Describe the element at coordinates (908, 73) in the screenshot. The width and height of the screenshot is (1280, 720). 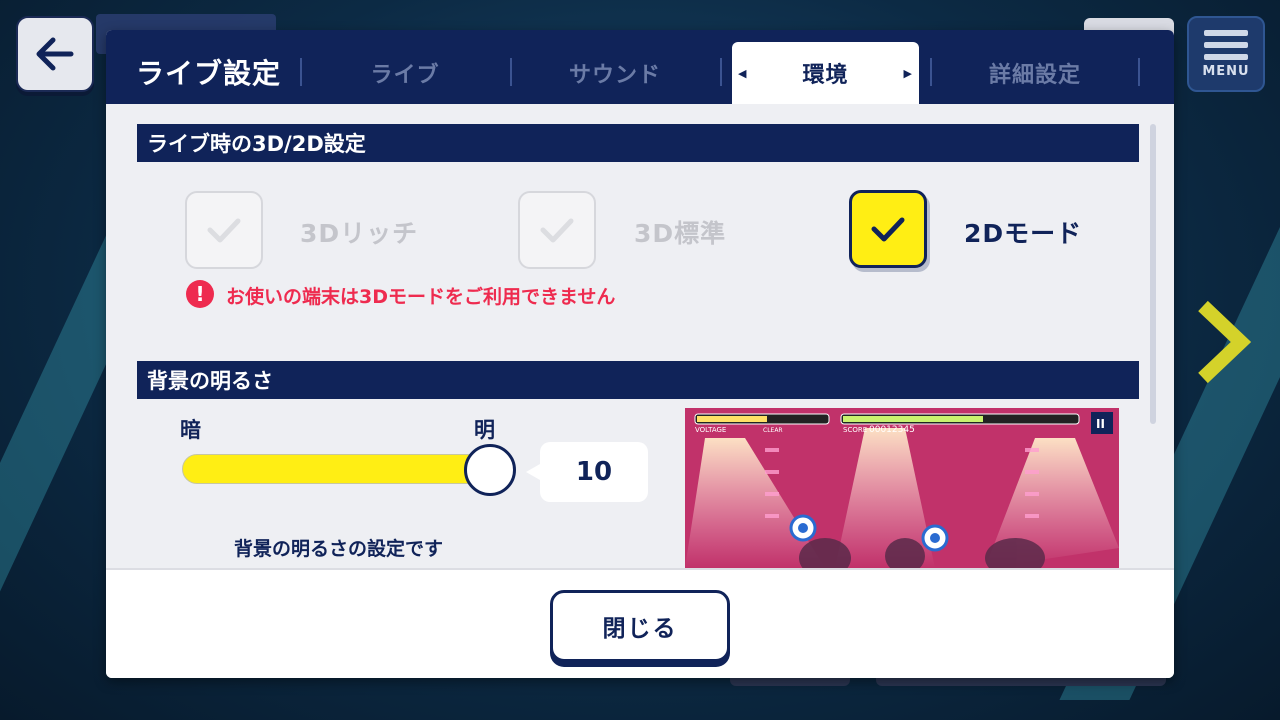
I see `tab-right-arrow-icon: ▶` at that location.